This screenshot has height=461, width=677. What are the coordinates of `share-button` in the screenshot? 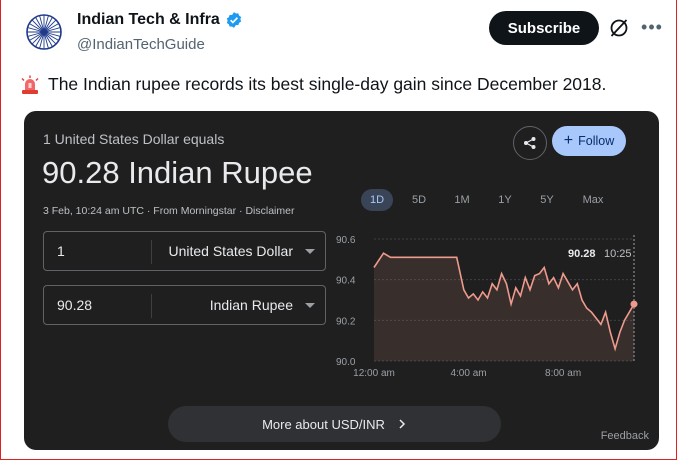 It's located at (530, 143).